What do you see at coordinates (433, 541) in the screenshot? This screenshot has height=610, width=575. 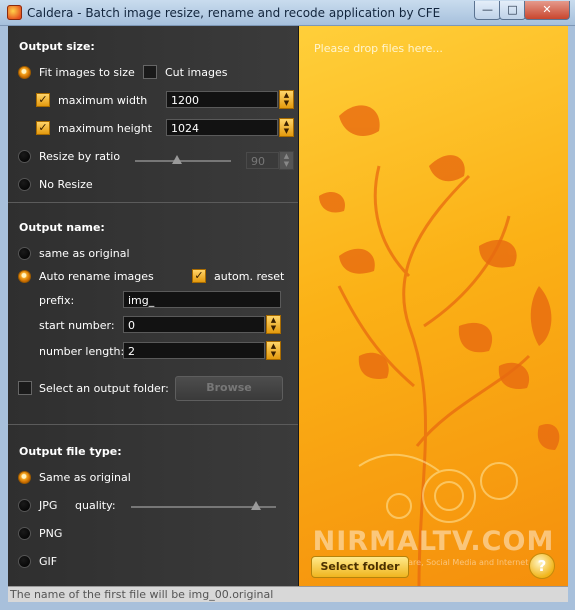 I see `watermark-logo: NIRMALTV.COM` at bounding box center [433, 541].